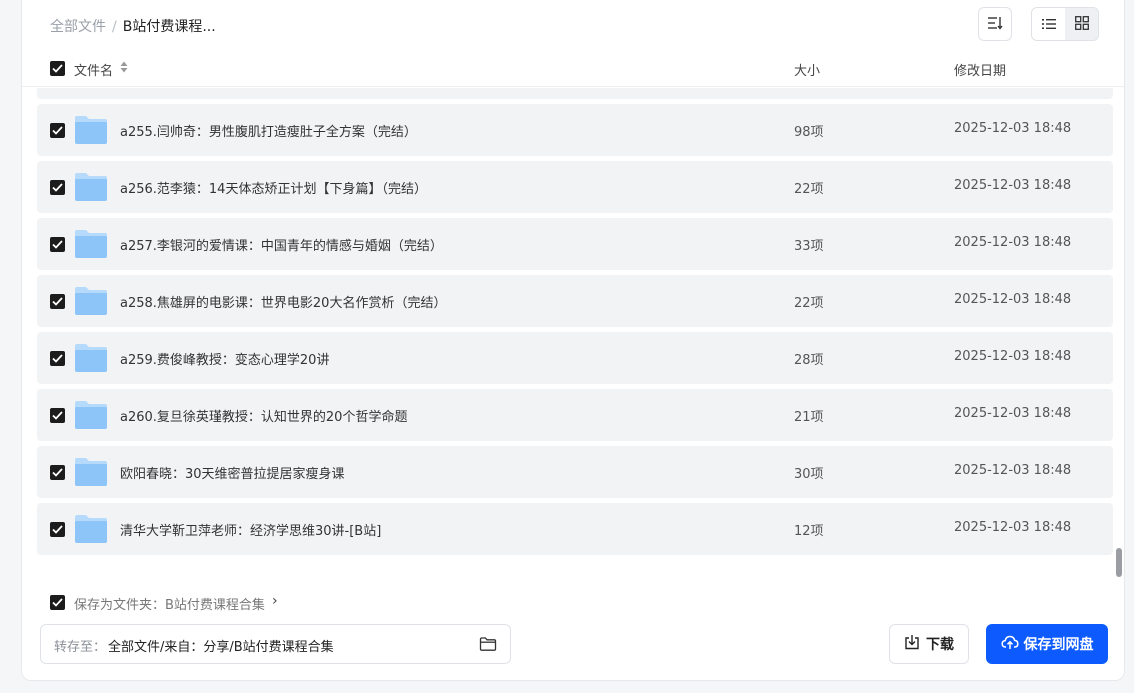  Describe the element at coordinates (575, 472) in the screenshot. I see `file-row: 欧阳春晓：30天维密普拉提居家瘦身课 30项 2025-12-03 18:48` at that location.